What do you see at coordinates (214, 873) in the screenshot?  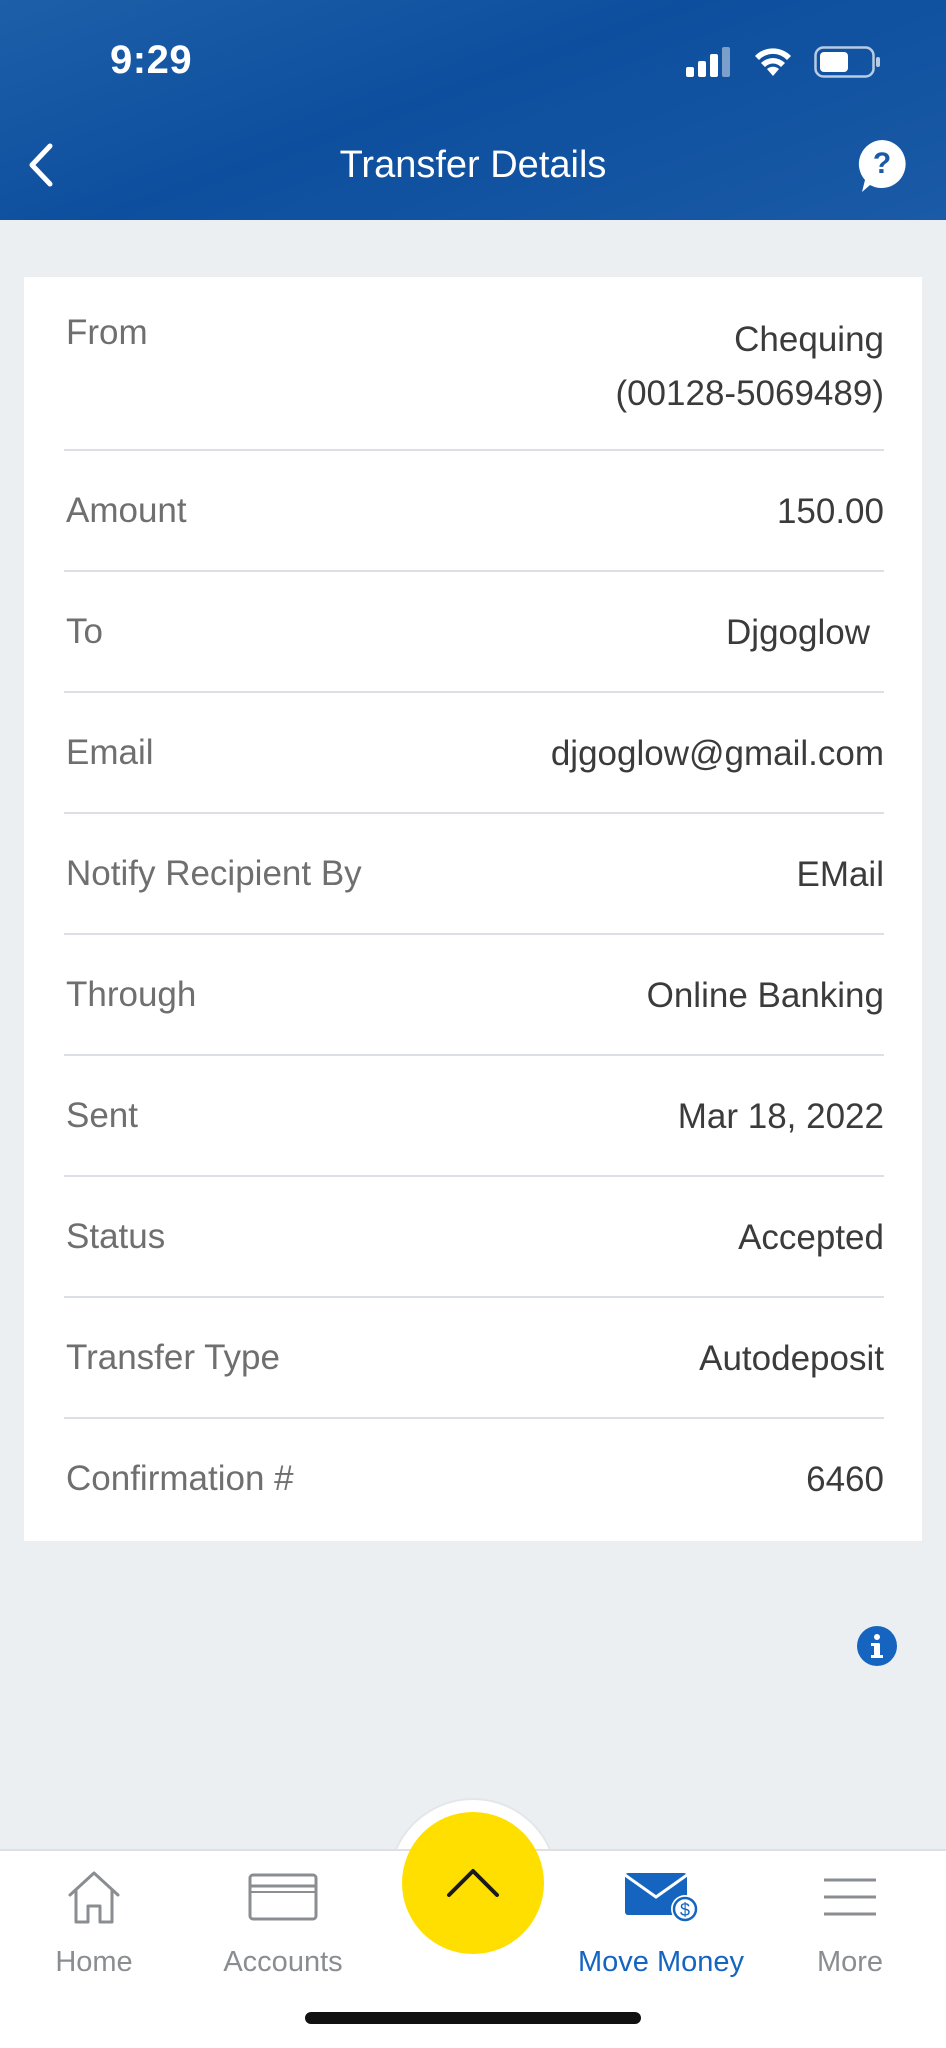 I see `detail-label: Notify Recipient By` at bounding box center [214, 873].